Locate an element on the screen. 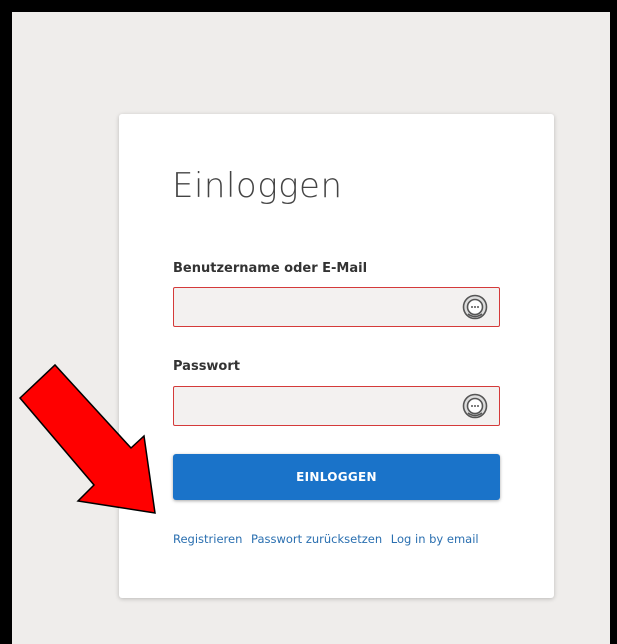 The image size is (617, 644). username-field-wrapper is located at coordinates (336, 307).